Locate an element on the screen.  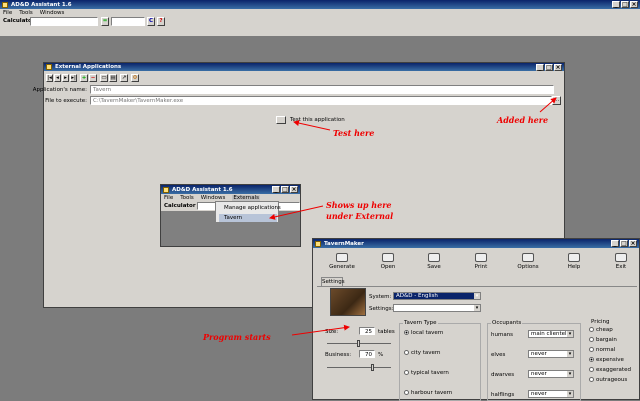
arrow-program-starts is located at coordinates (320, 330).